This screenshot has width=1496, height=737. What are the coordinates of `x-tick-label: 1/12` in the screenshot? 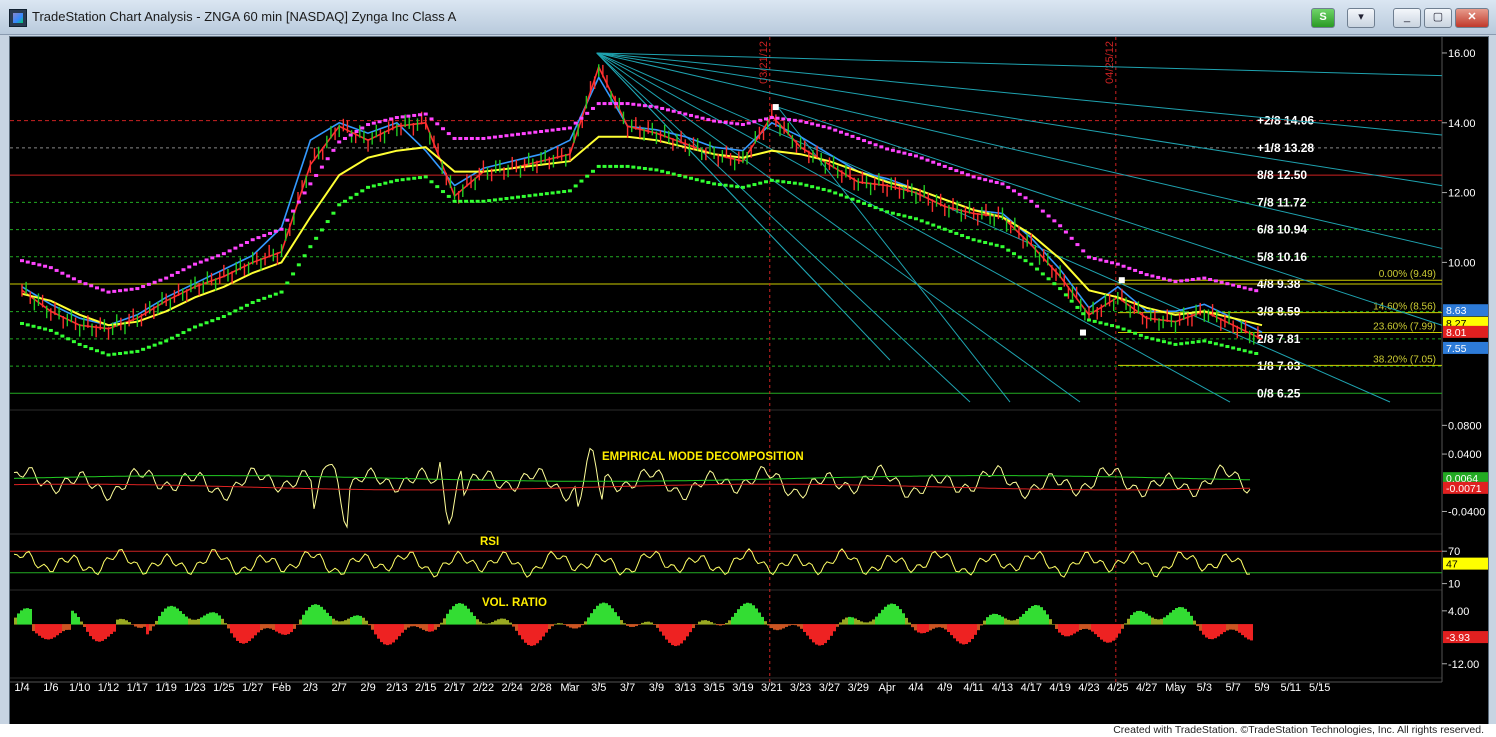 It's located at (108, 688).